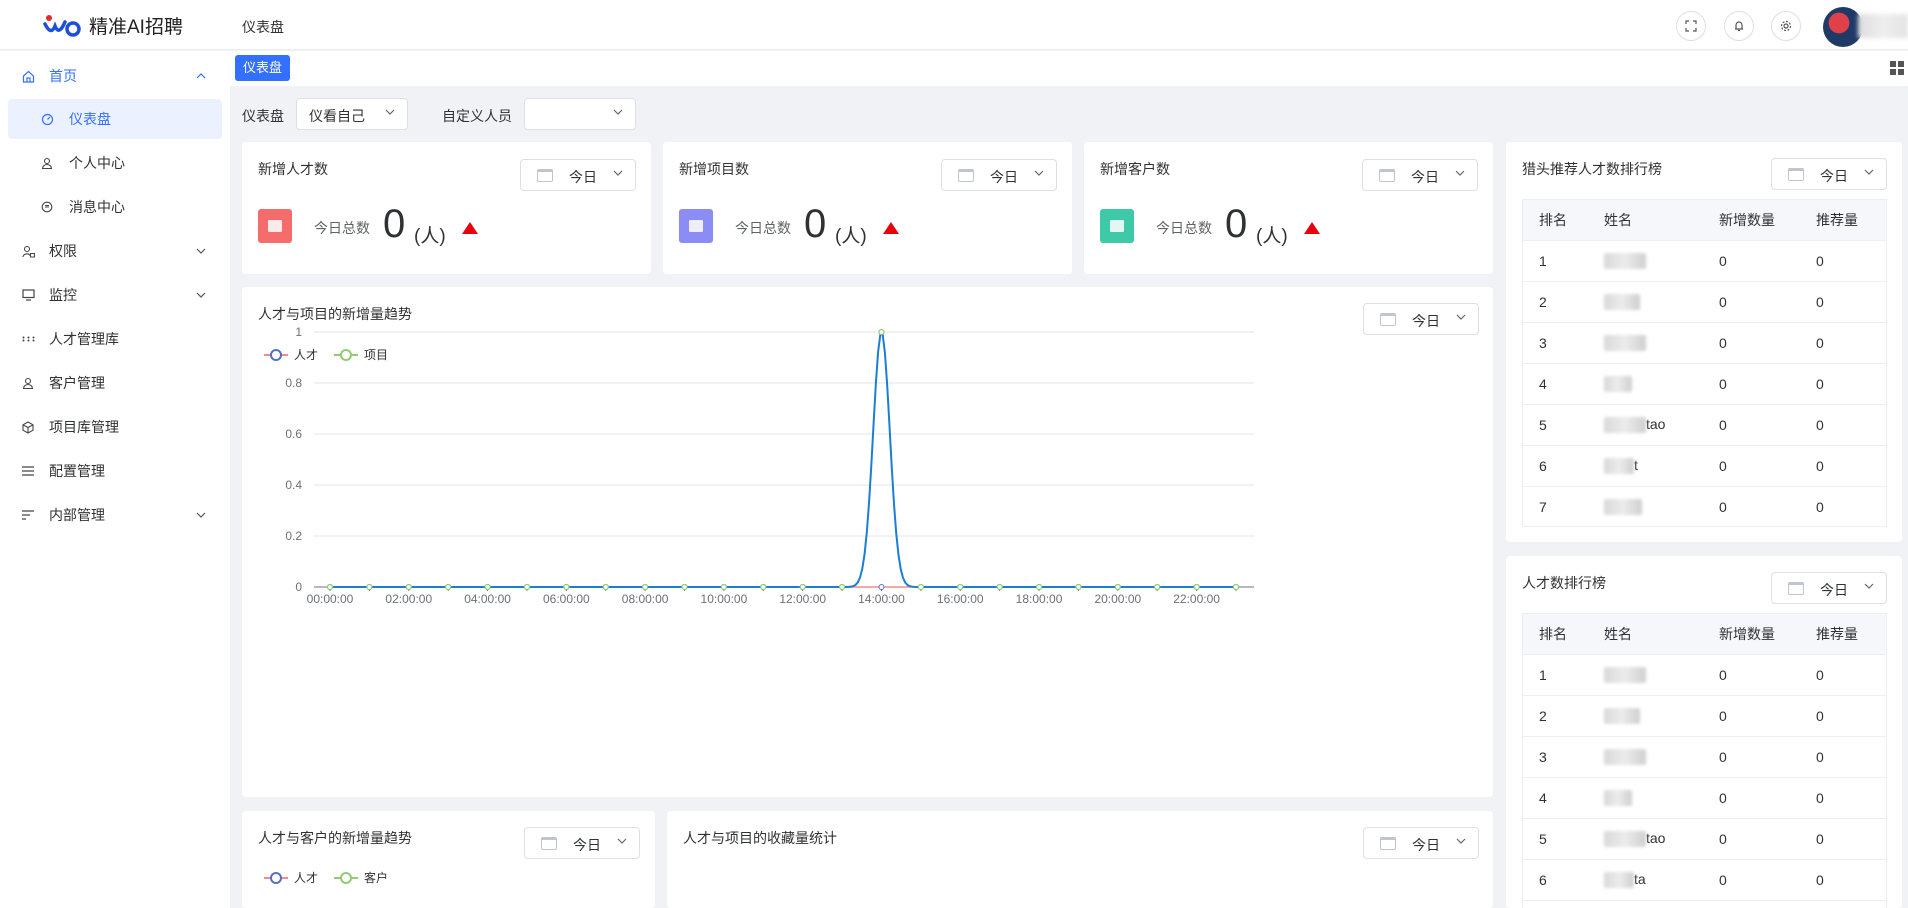 The height and width of the screenshot is (908, 1908). Describe the element at coordinates (1897, 68) in the screenshot. I see `grid-icon` at that location.